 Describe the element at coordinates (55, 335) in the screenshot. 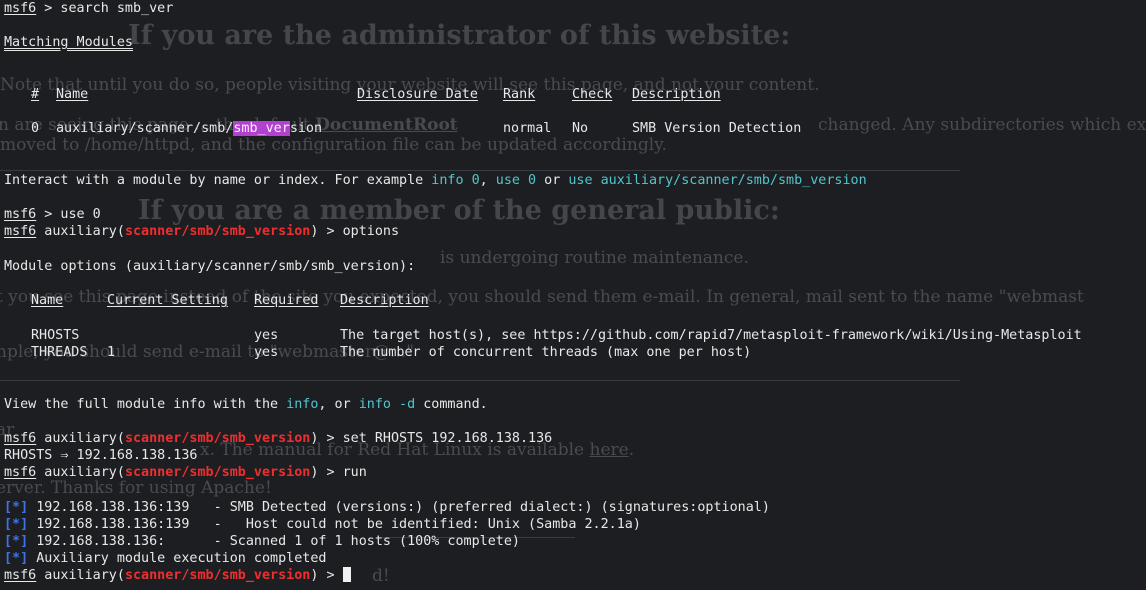

I see `option-name: RHOSTS` at that location.